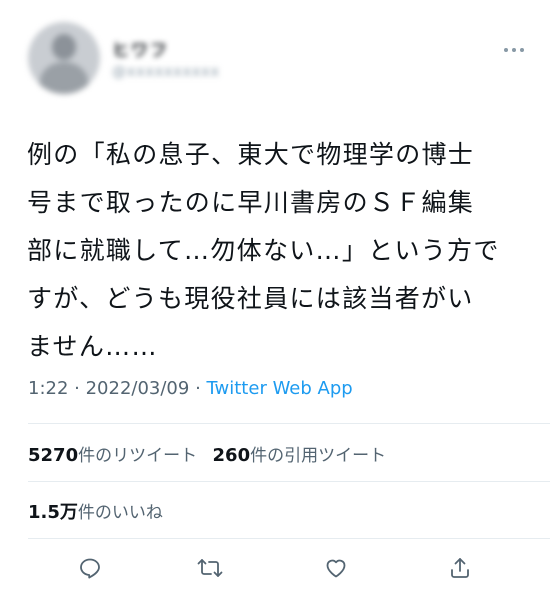 The width and height of the screenshot is (550, 592). I want to click on tweet-date: 2022/03/09, so click(138, 388).